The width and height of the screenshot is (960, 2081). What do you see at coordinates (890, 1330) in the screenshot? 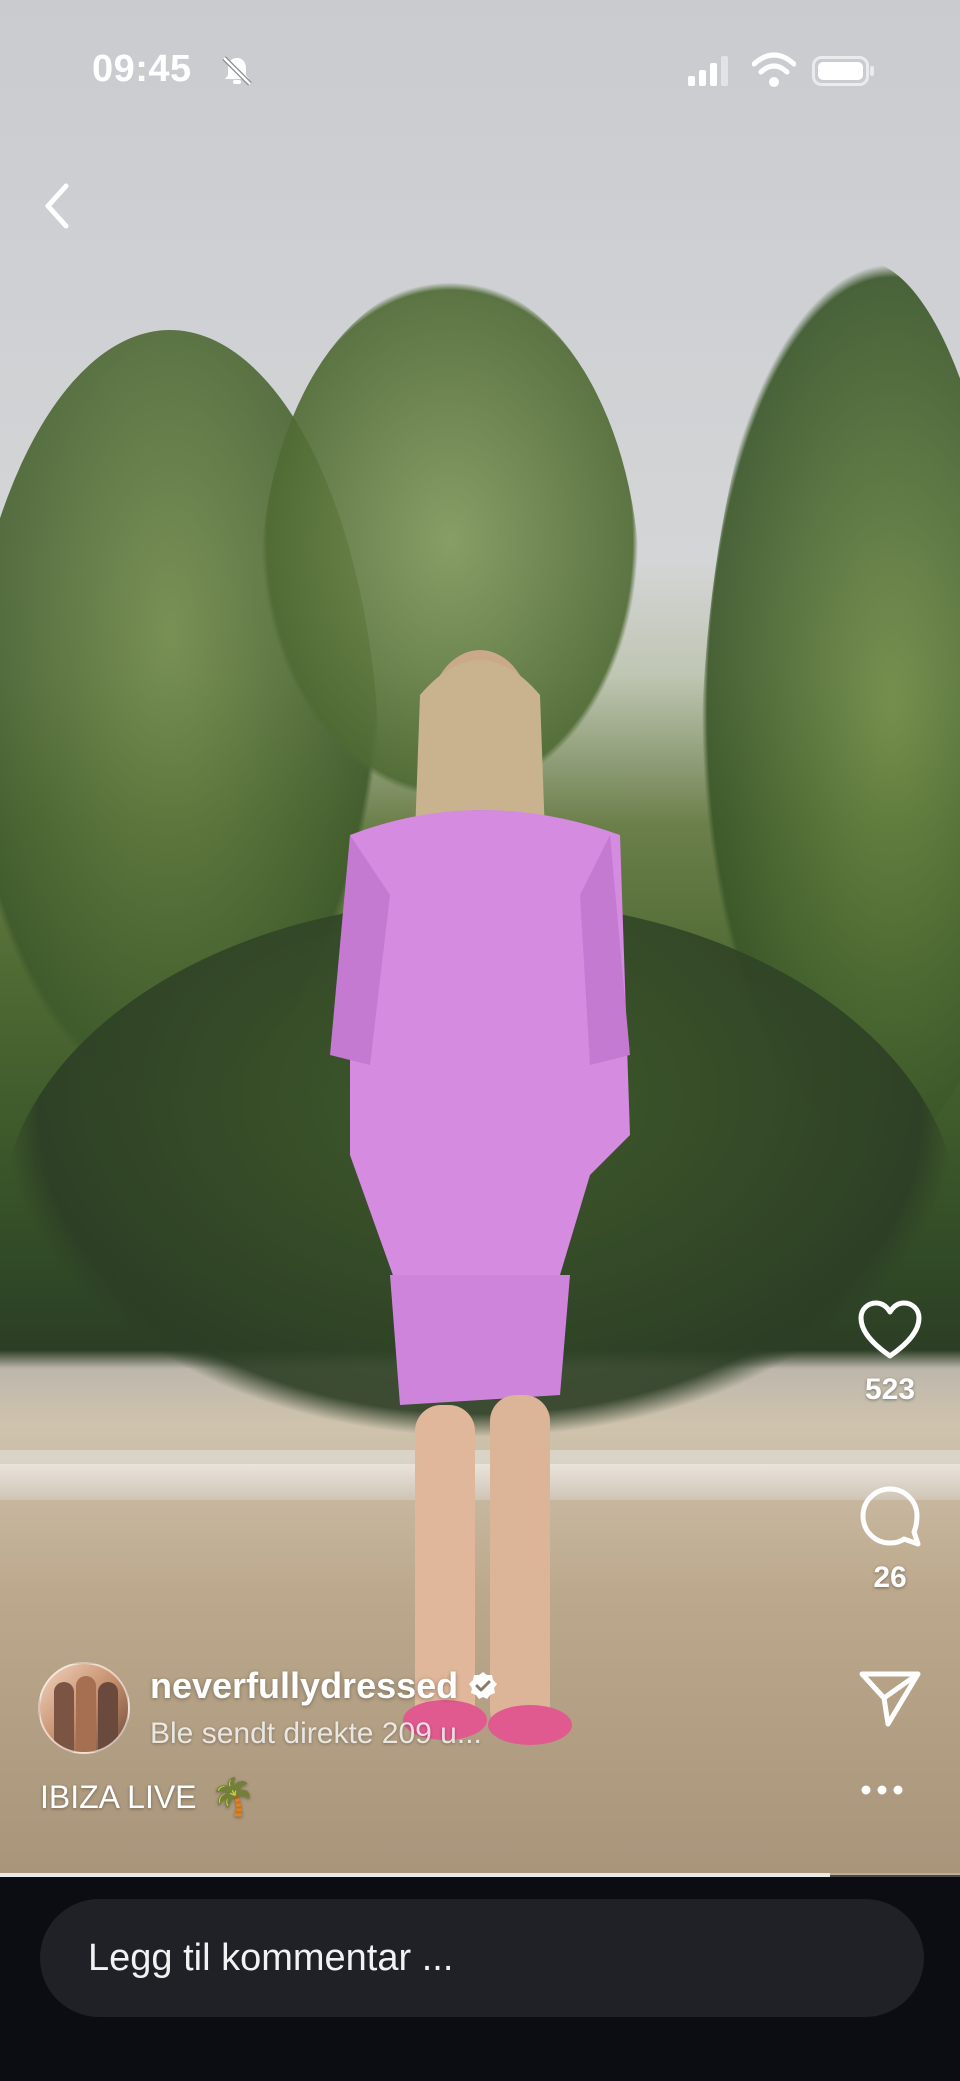
I see `heart-icon` at bounding box center [890, 1330].